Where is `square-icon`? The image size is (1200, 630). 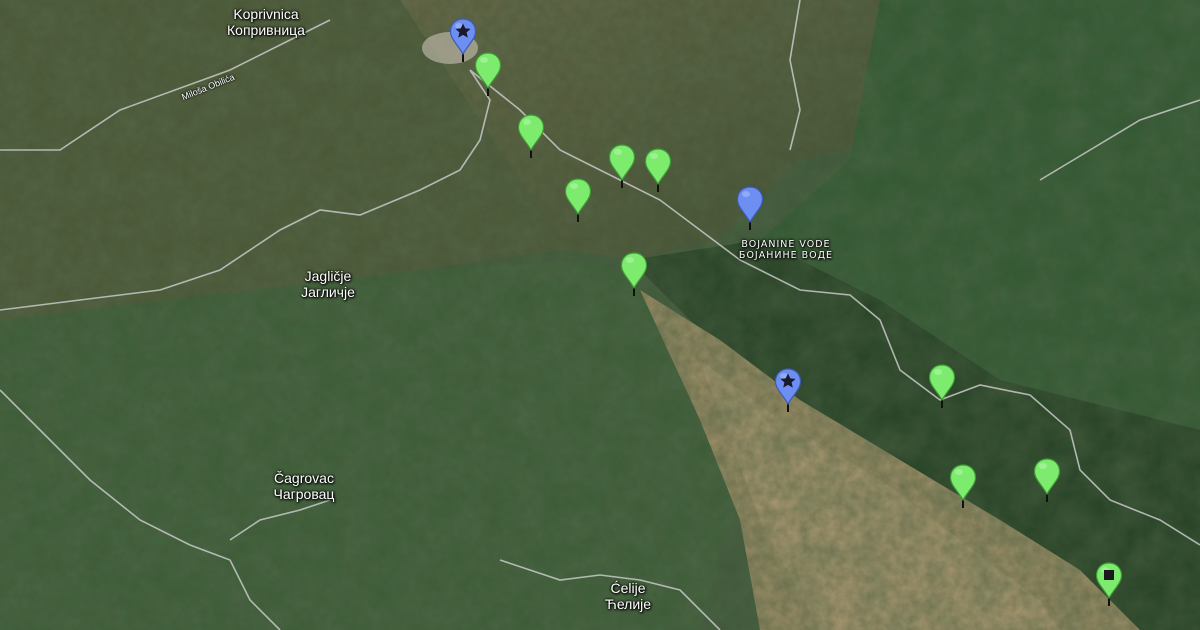 square-icon is located at coordinates (1109, 575).